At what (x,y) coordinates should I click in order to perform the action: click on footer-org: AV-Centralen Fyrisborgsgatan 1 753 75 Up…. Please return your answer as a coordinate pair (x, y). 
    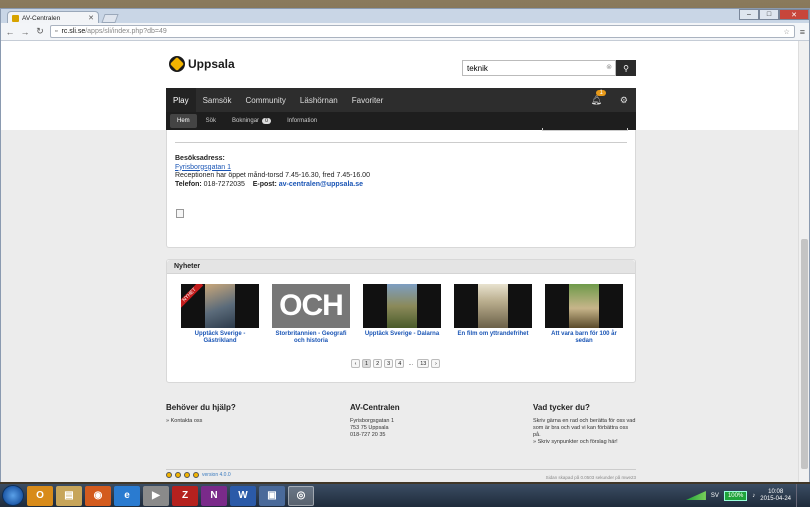
    Looking at the image, I should click on (420, 421).